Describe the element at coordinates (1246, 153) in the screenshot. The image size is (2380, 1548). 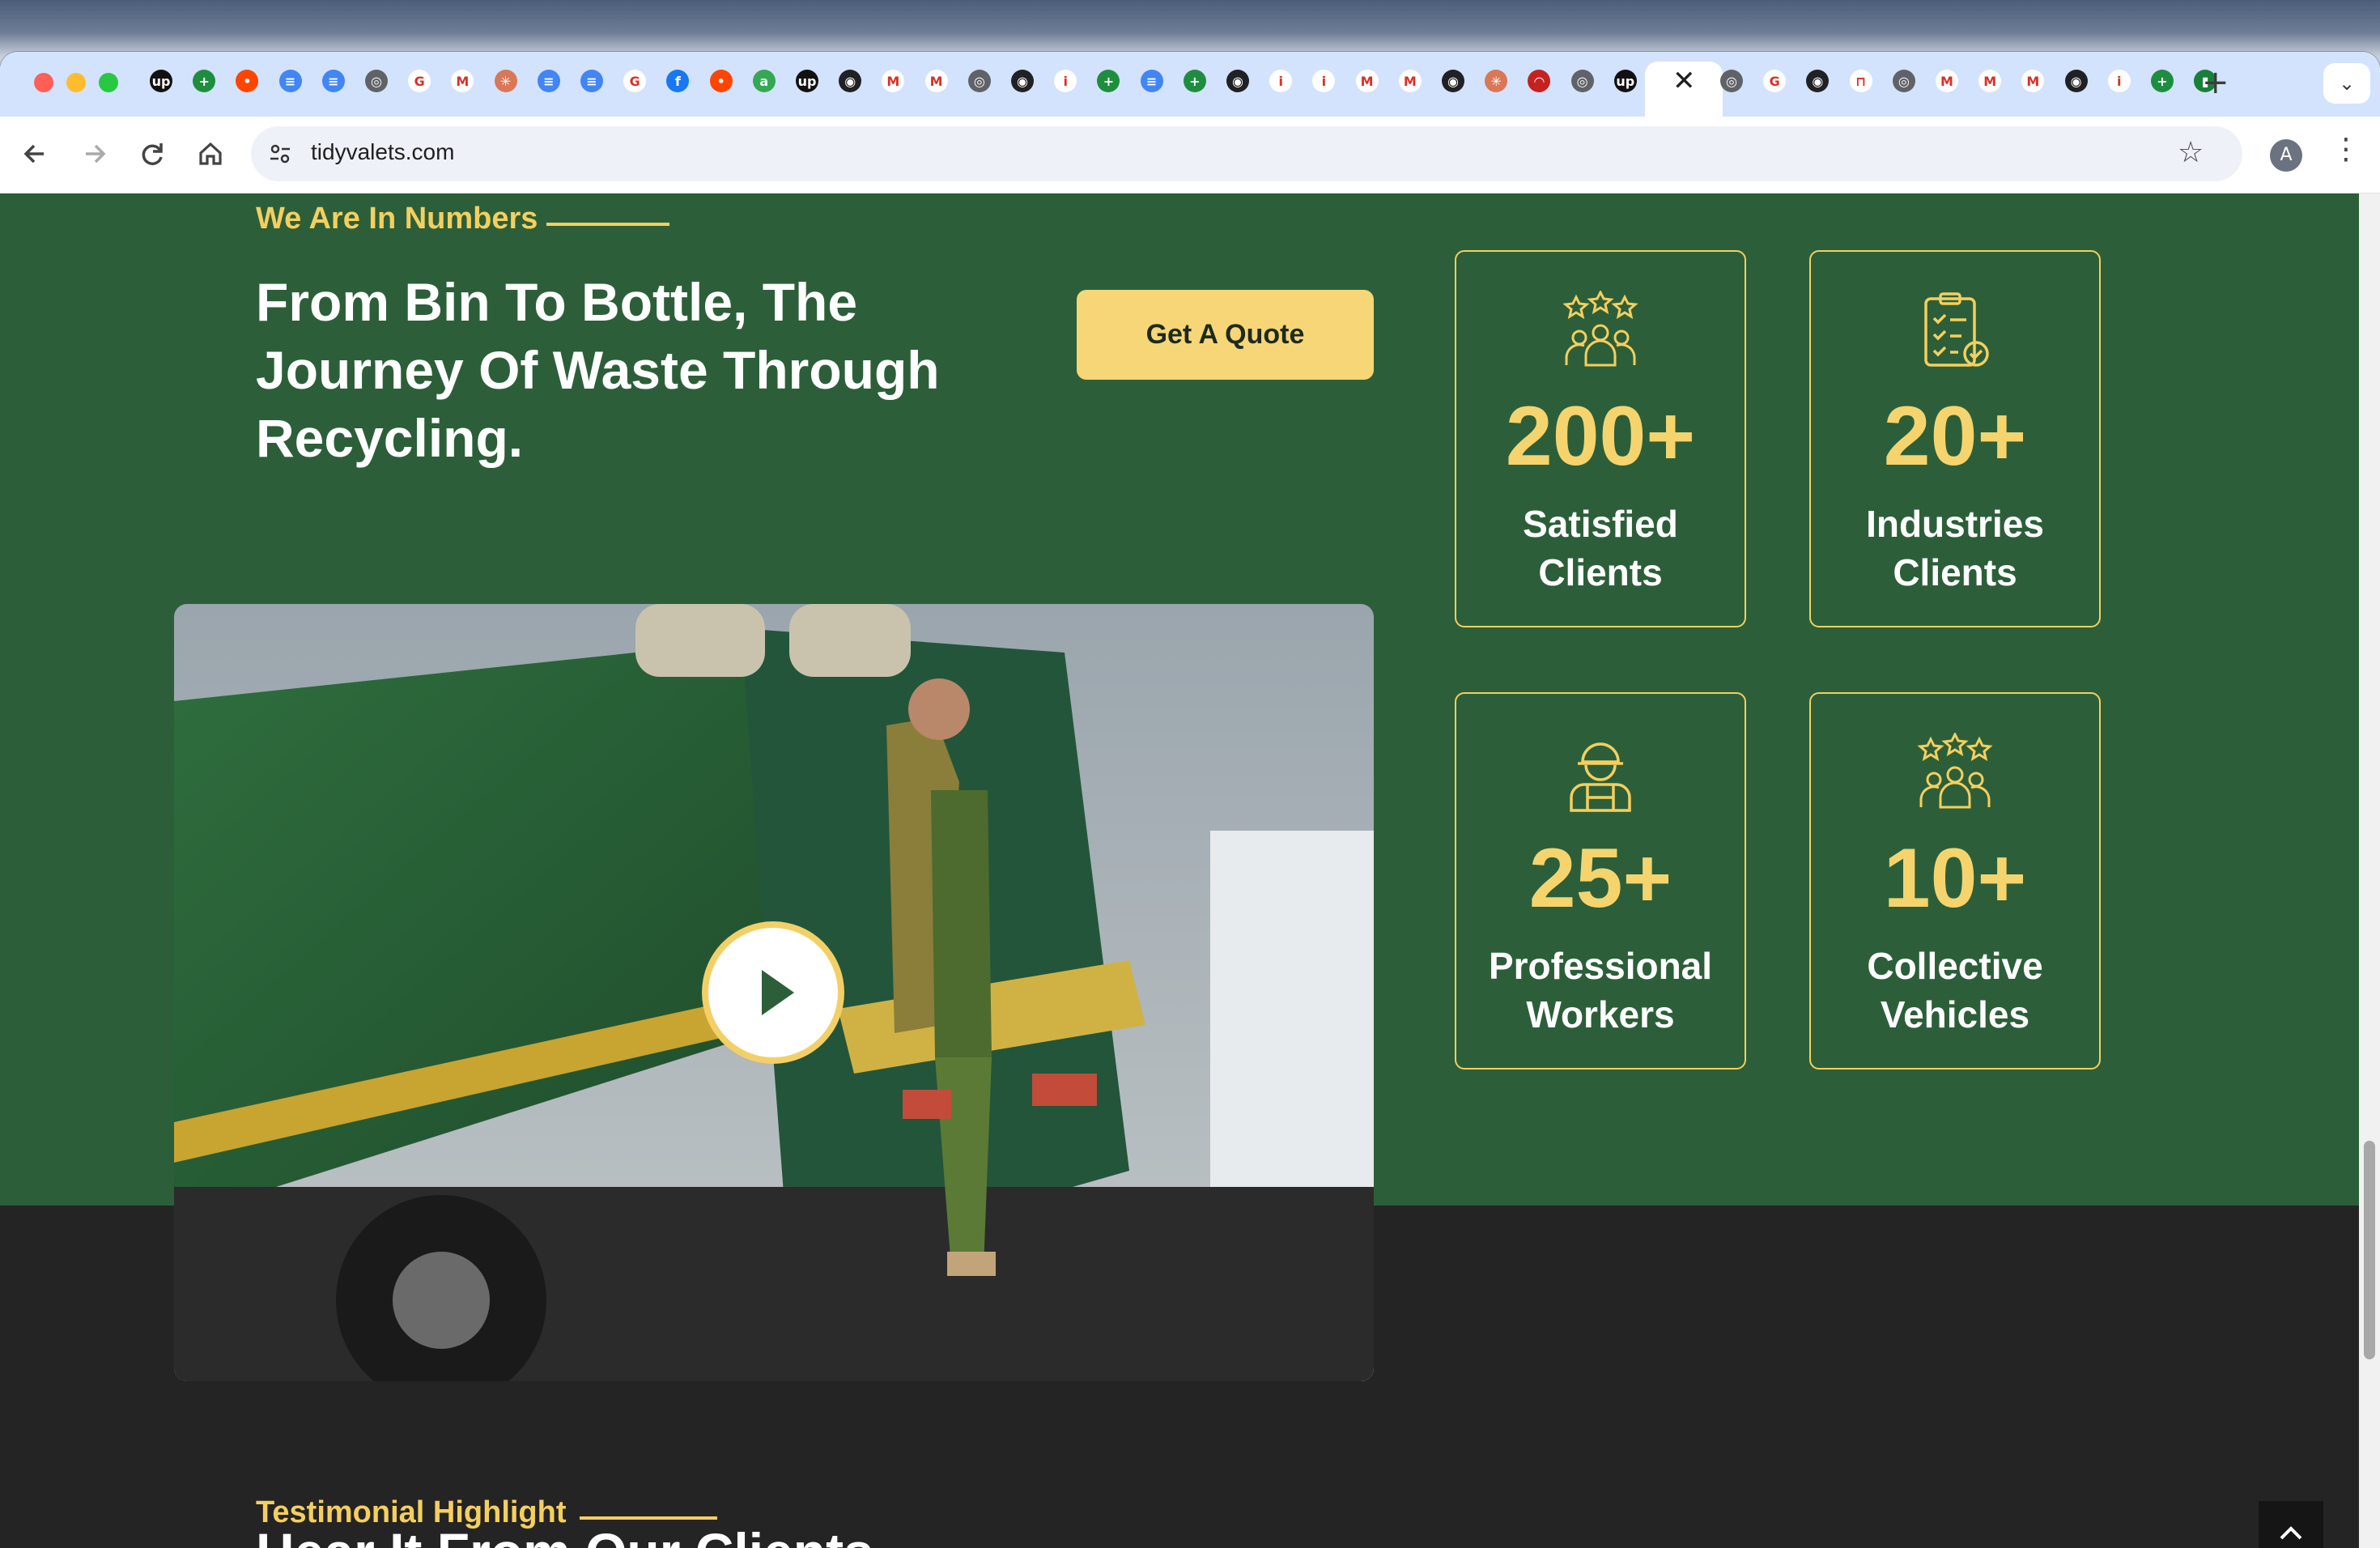
I see `address-bar: tidyvalets.com ☆` at that location.